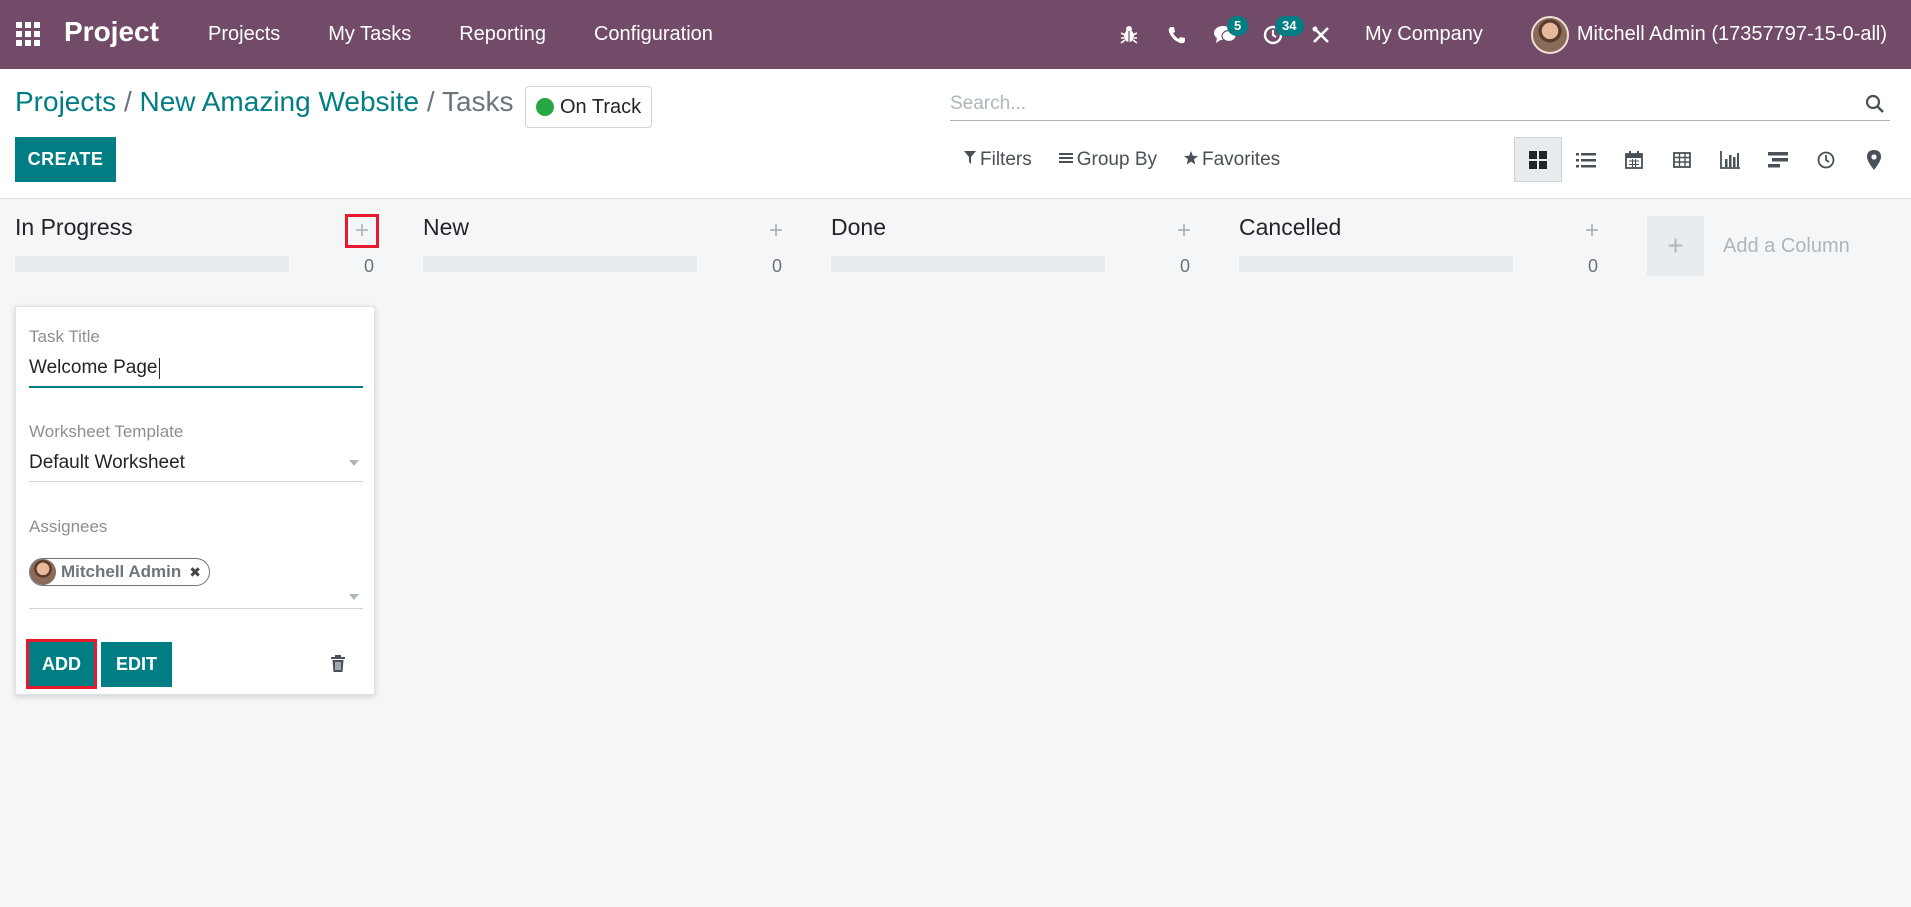 This screenshot has width=1911, height=907. I want to click on apps-menu-icon, so click(28, 34).